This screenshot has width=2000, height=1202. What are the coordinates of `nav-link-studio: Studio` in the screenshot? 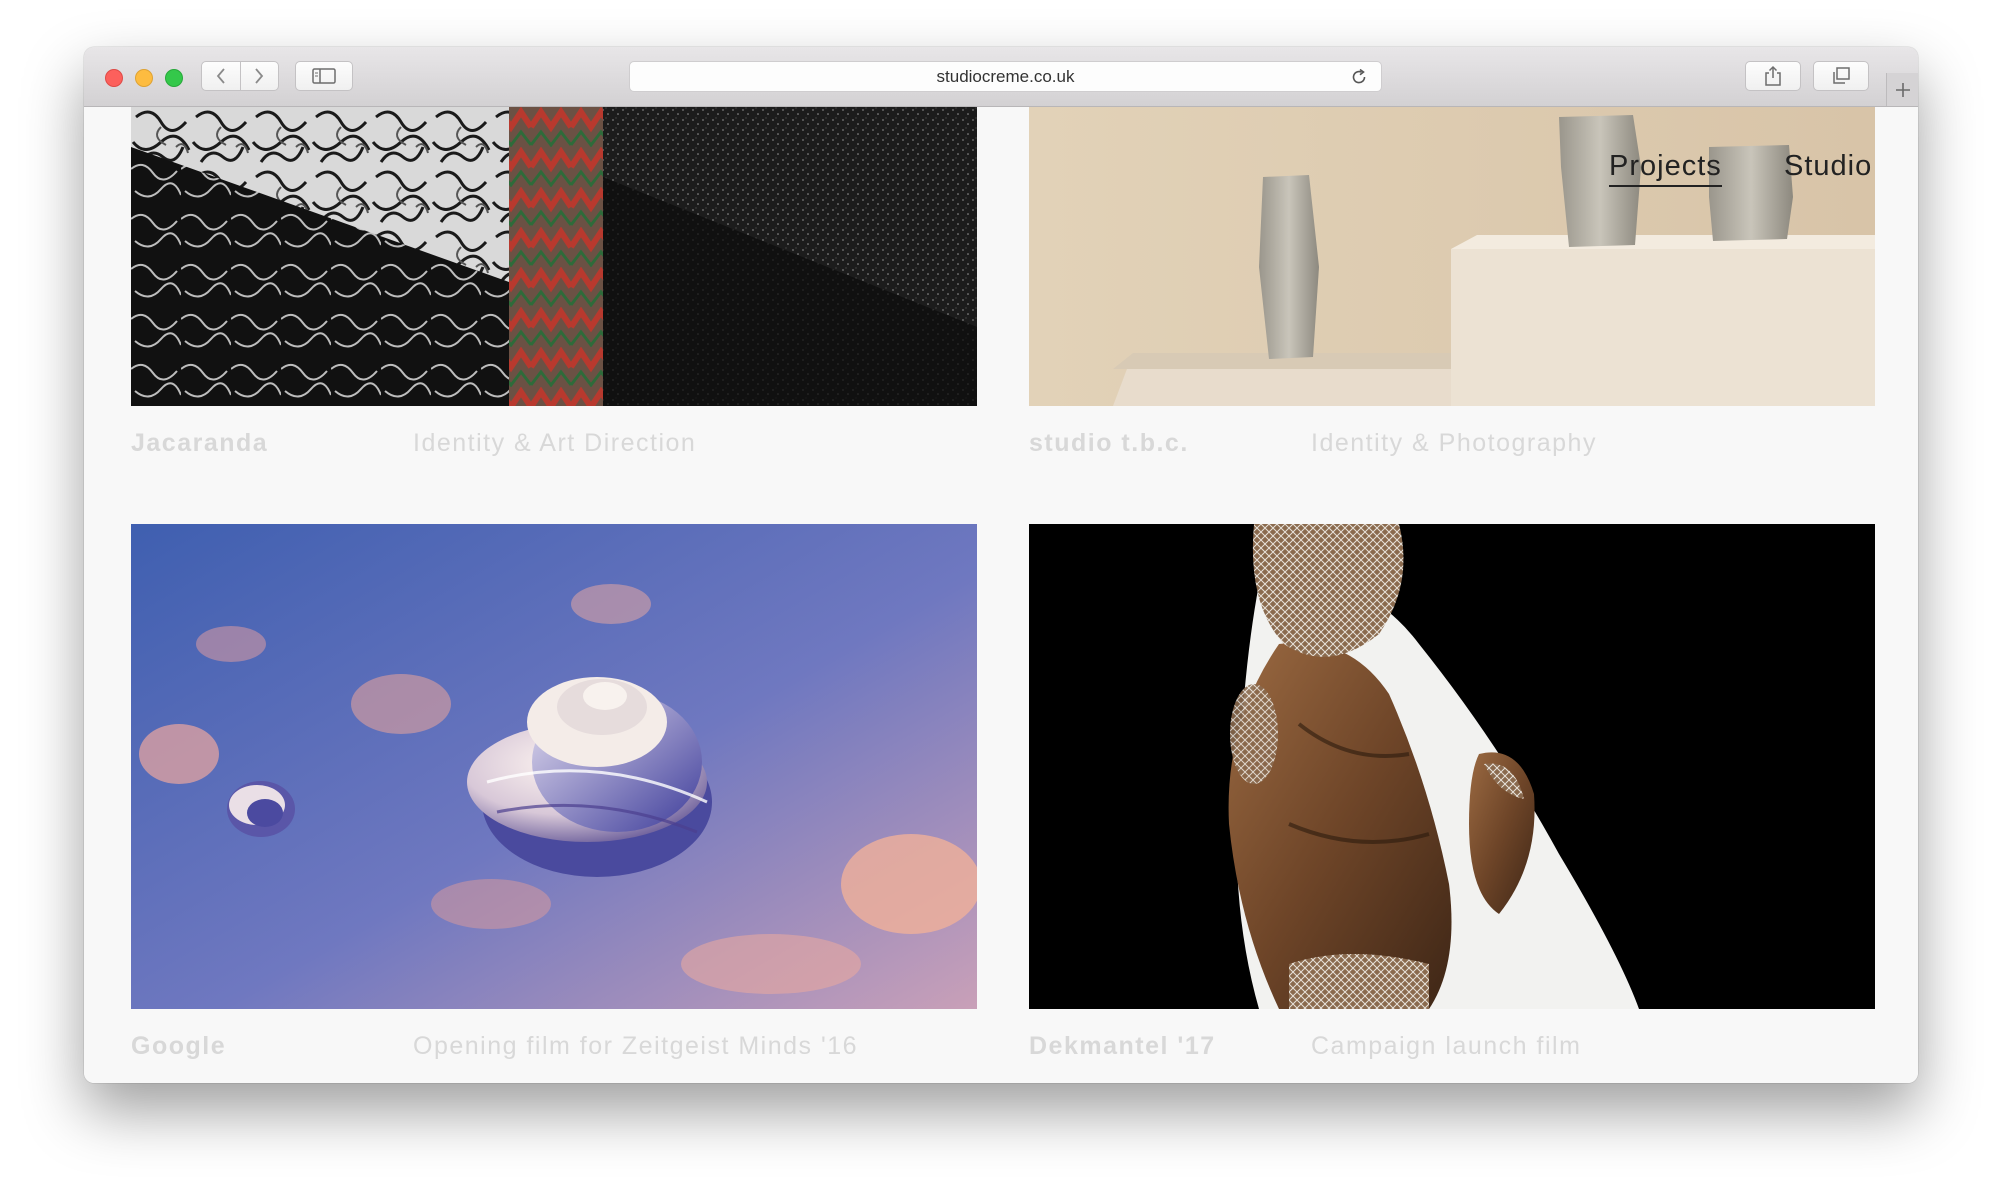 It's located at (1828, 166).